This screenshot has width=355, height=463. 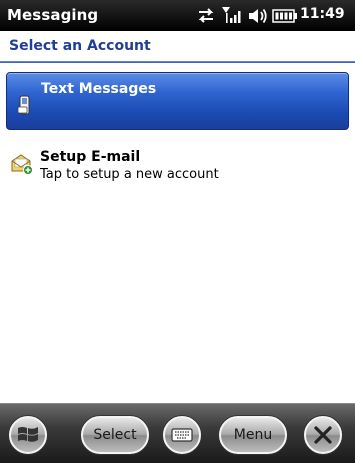 I want to click on text-message-icon, so click(x=23, y=105).